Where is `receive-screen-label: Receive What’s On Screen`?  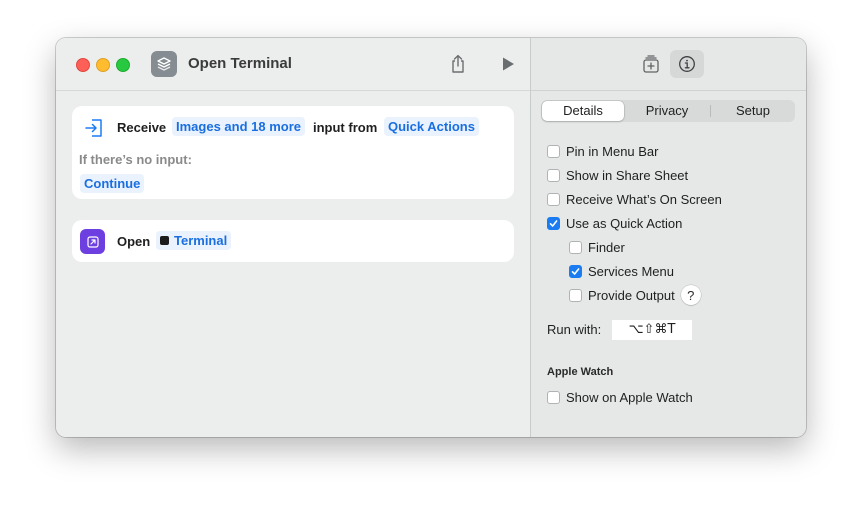 receive-screen-label: Receive What’s On Screen is located at coordinates (644, 199).